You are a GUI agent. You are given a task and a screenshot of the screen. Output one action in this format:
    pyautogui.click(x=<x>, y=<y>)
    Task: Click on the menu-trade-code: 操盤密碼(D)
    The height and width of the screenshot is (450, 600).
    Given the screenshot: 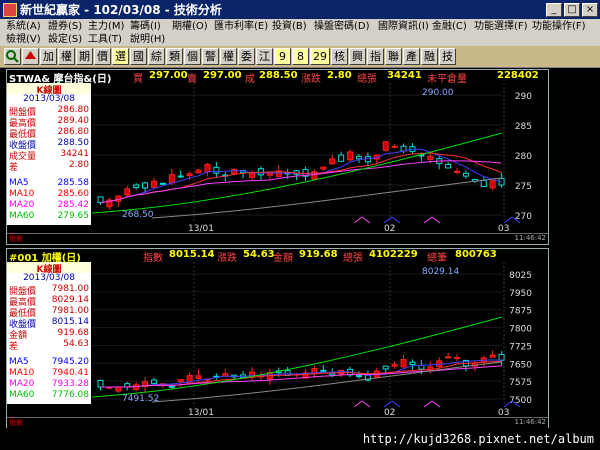 What is the action you would take?
    pyautogui.click(x=342, y=26)
    